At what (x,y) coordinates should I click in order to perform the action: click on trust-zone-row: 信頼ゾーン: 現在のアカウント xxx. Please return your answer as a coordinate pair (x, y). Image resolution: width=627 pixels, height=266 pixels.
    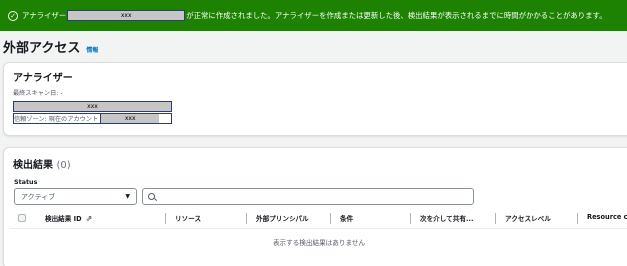
    Looking at the image, I should click on (92, 118).